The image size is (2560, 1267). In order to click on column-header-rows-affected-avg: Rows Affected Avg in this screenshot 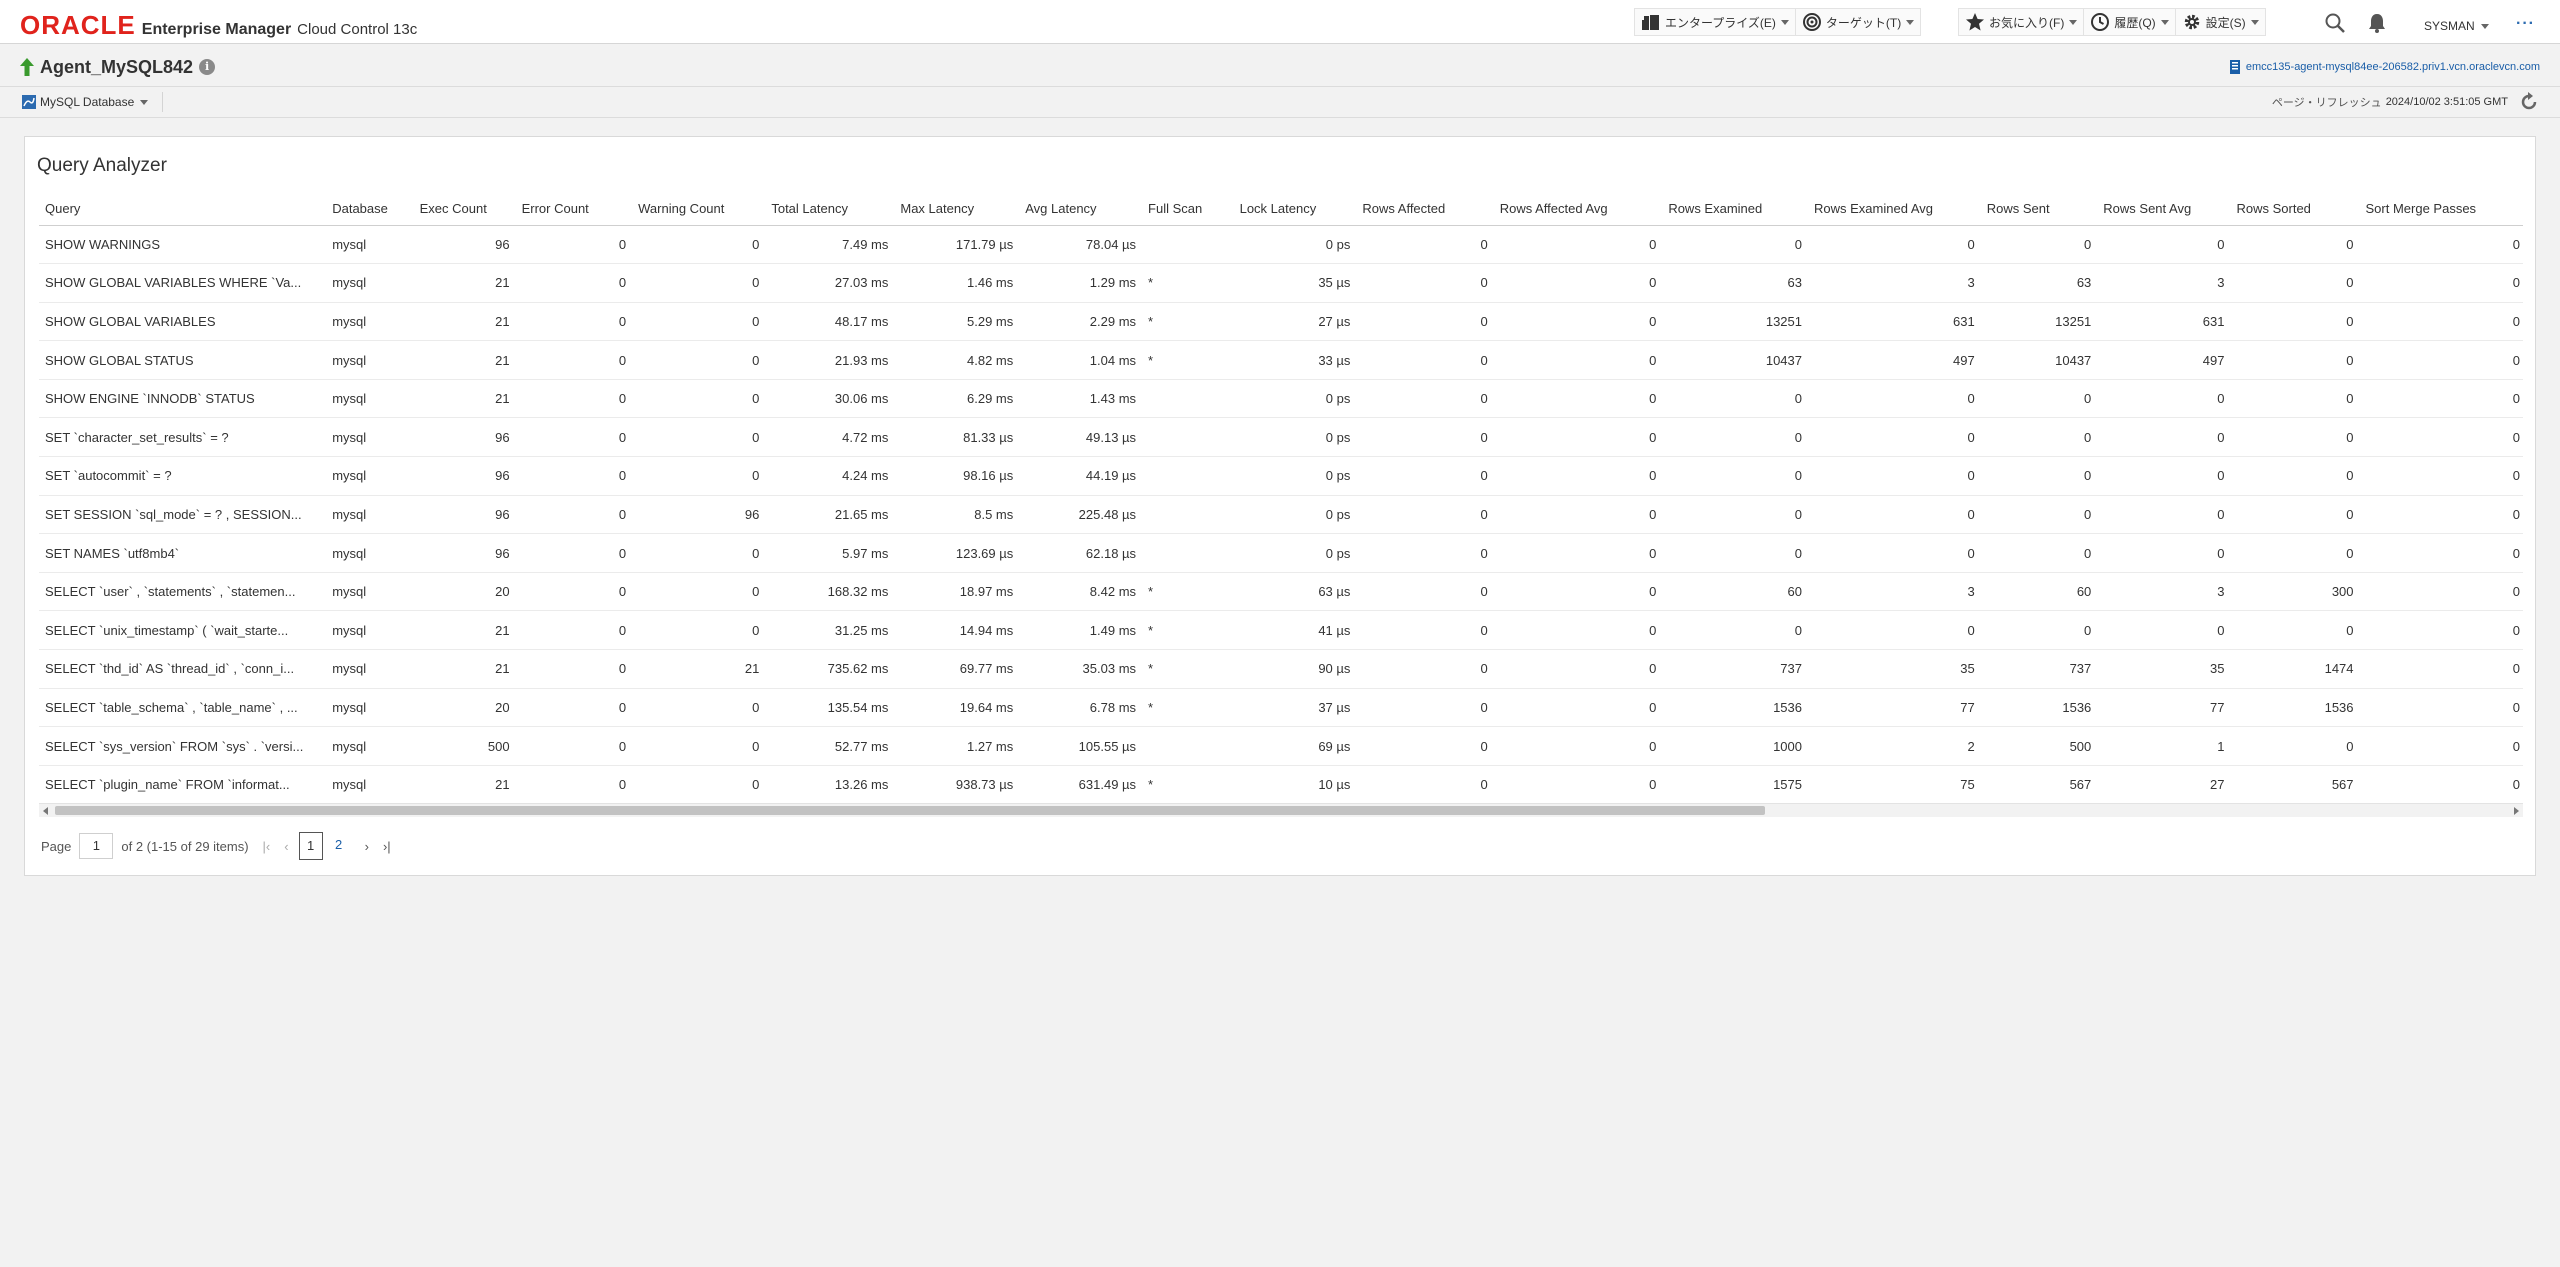, I will do `click(1578, 209)`.